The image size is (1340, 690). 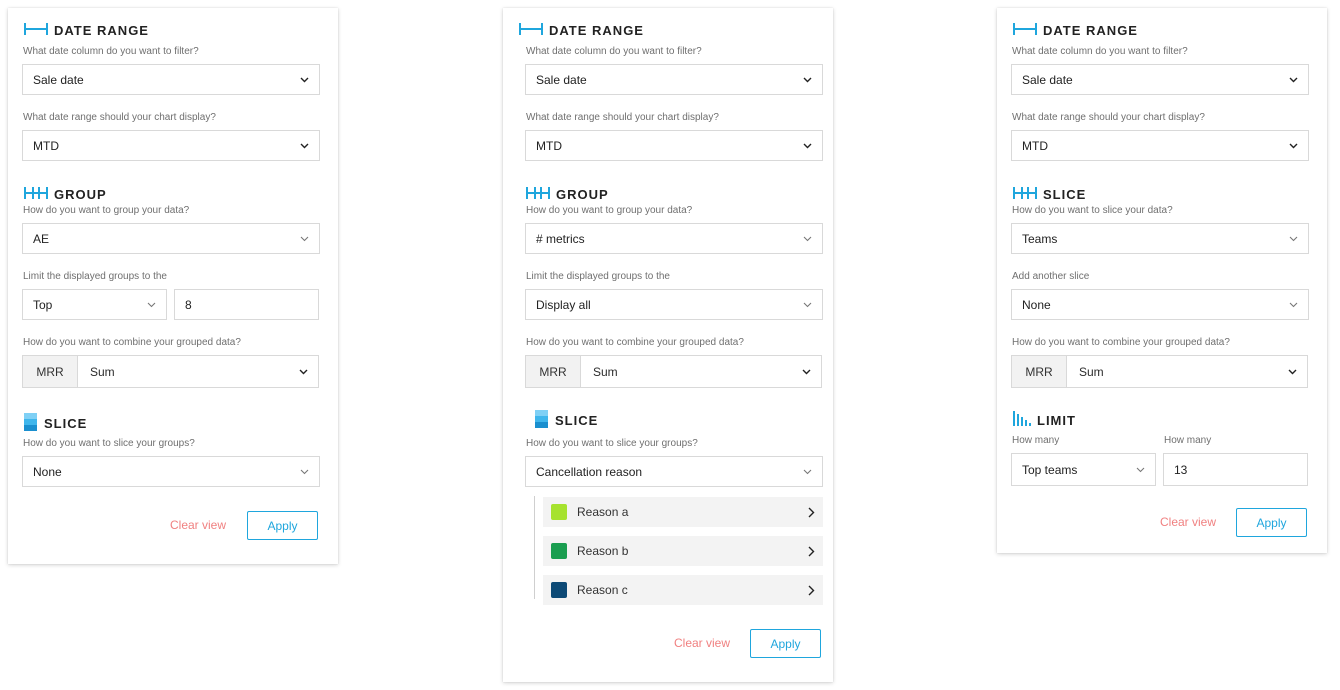 I want to click on limit-select: Display all, so click(x=674, y=304).